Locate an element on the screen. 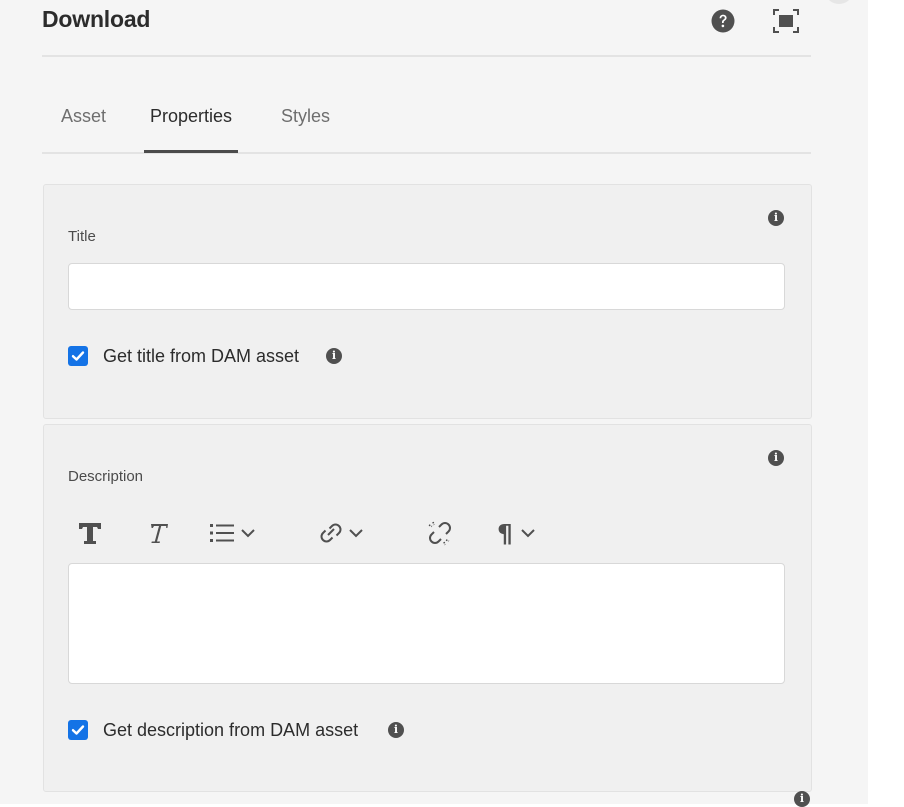  dialog-title: Download is located at coordinates (96, 19).